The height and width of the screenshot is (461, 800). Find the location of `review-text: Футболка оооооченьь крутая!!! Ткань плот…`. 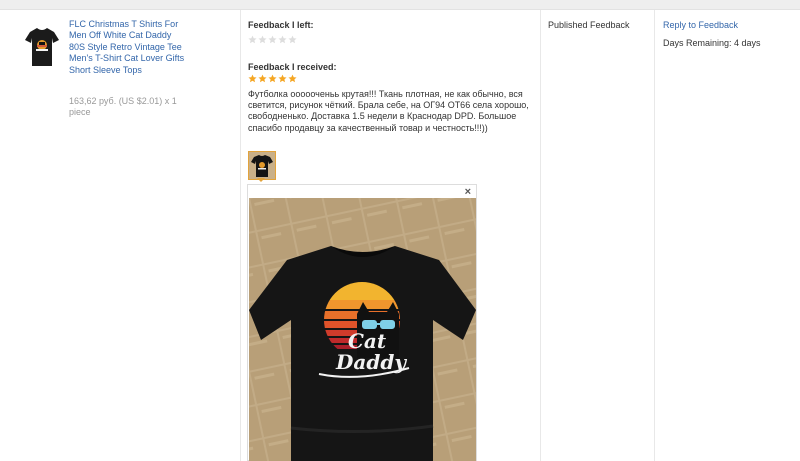

review-text: Футболка оооооченьь крутая!!! Ткань плот… is located at coordinates (388, 111).